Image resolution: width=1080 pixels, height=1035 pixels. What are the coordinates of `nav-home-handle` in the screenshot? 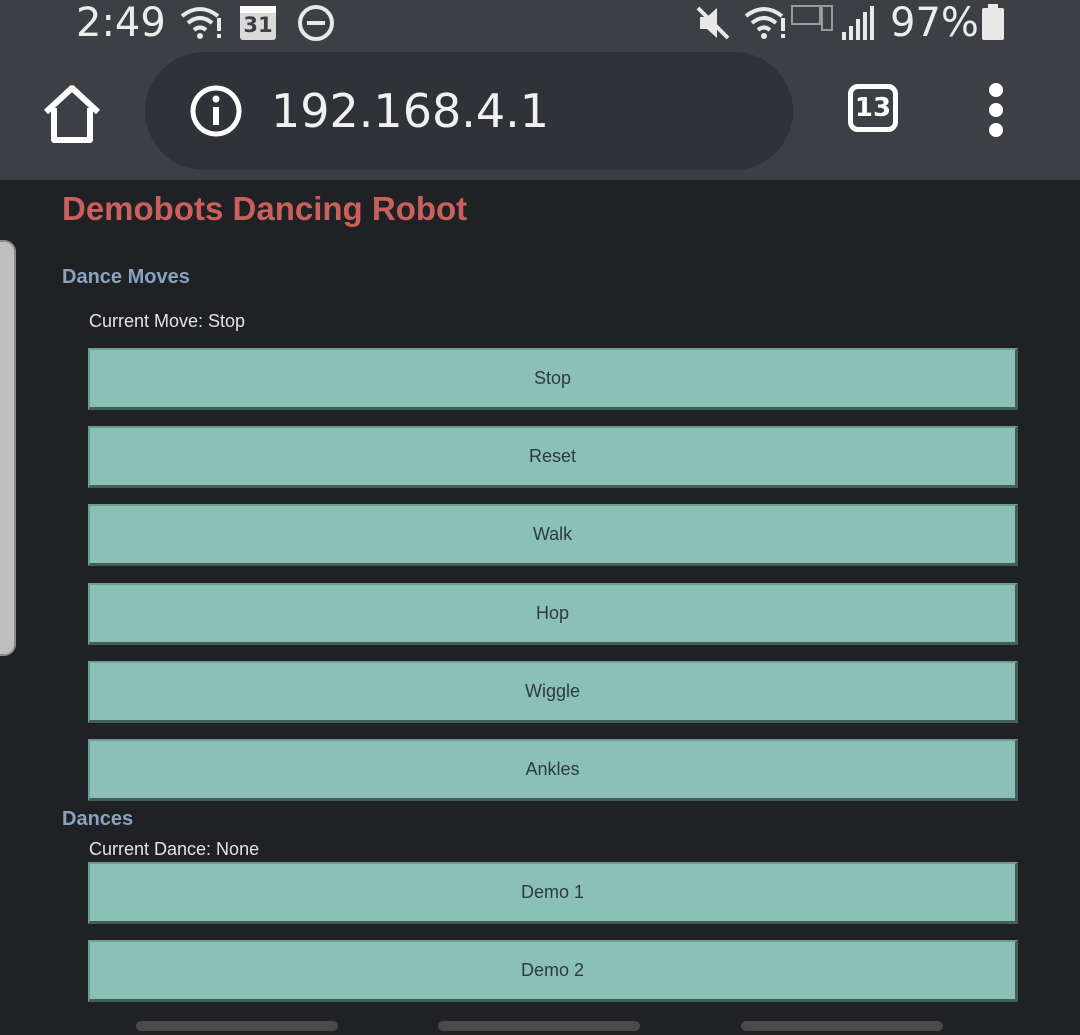 It's located at (539, 1026).